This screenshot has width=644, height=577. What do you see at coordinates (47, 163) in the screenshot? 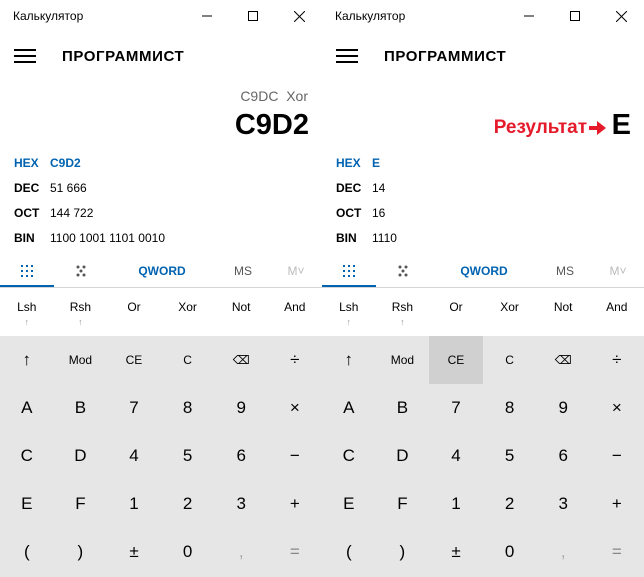
I see `radix-hex-row: HEX C9D2` at bounding box center [47, 163].